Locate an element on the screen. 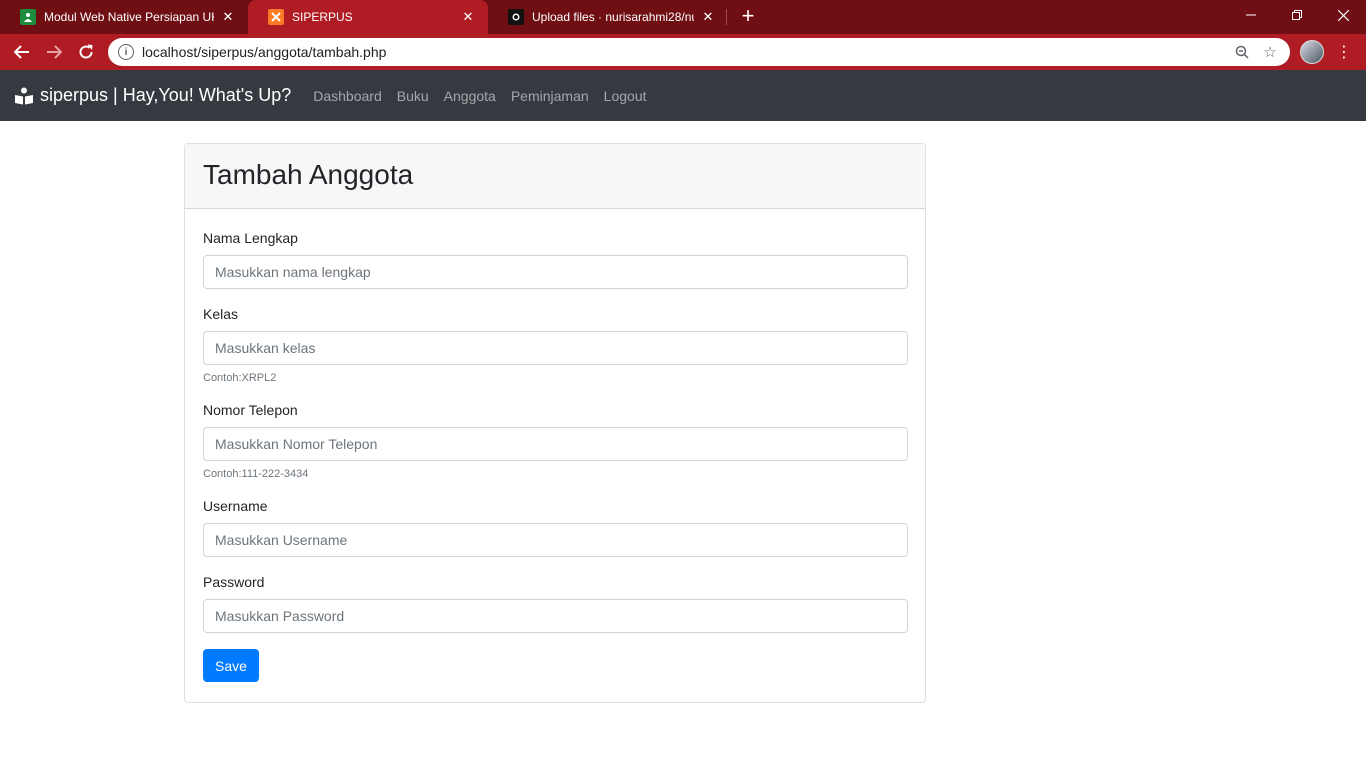  nama-lengkap-label: Nama Lengkap is located at coordinates (250, 238).